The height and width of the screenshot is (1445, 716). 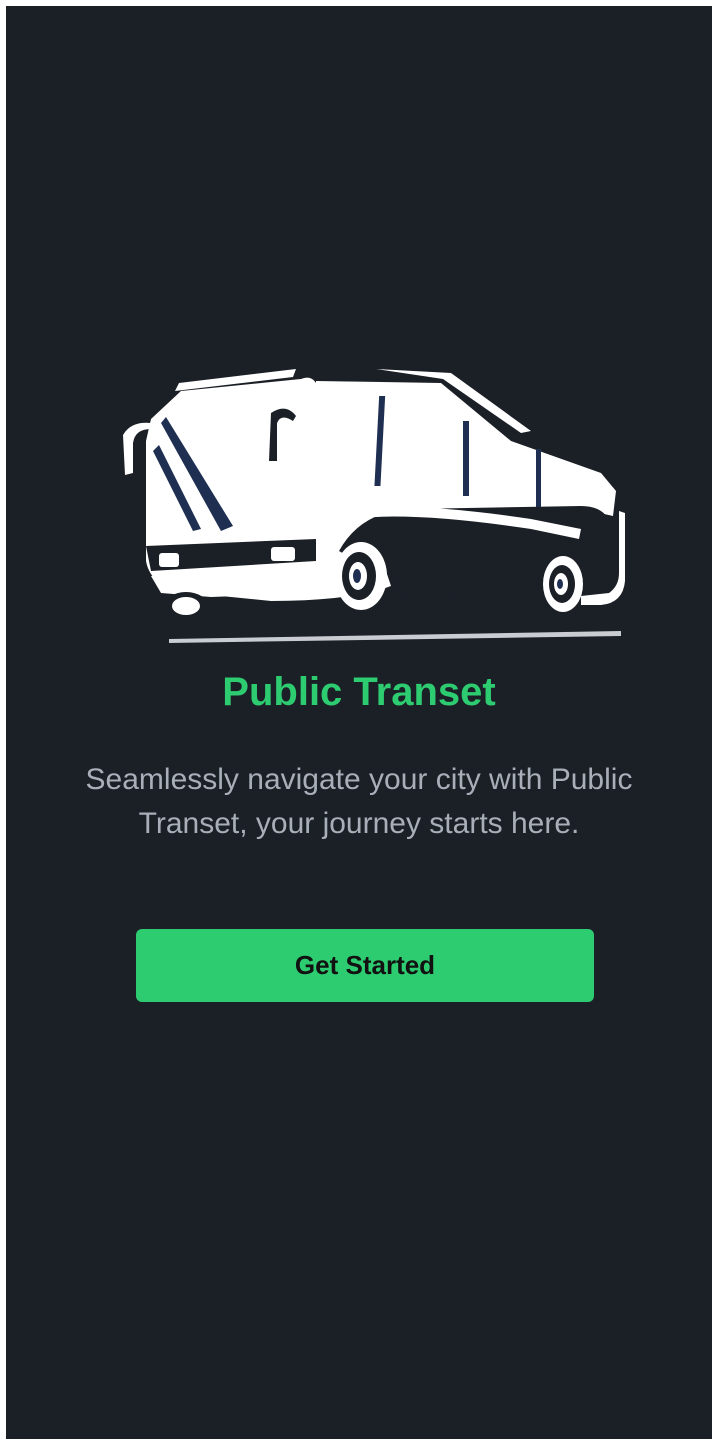 I want to click on bus-icon, so click(x=374, y=506).